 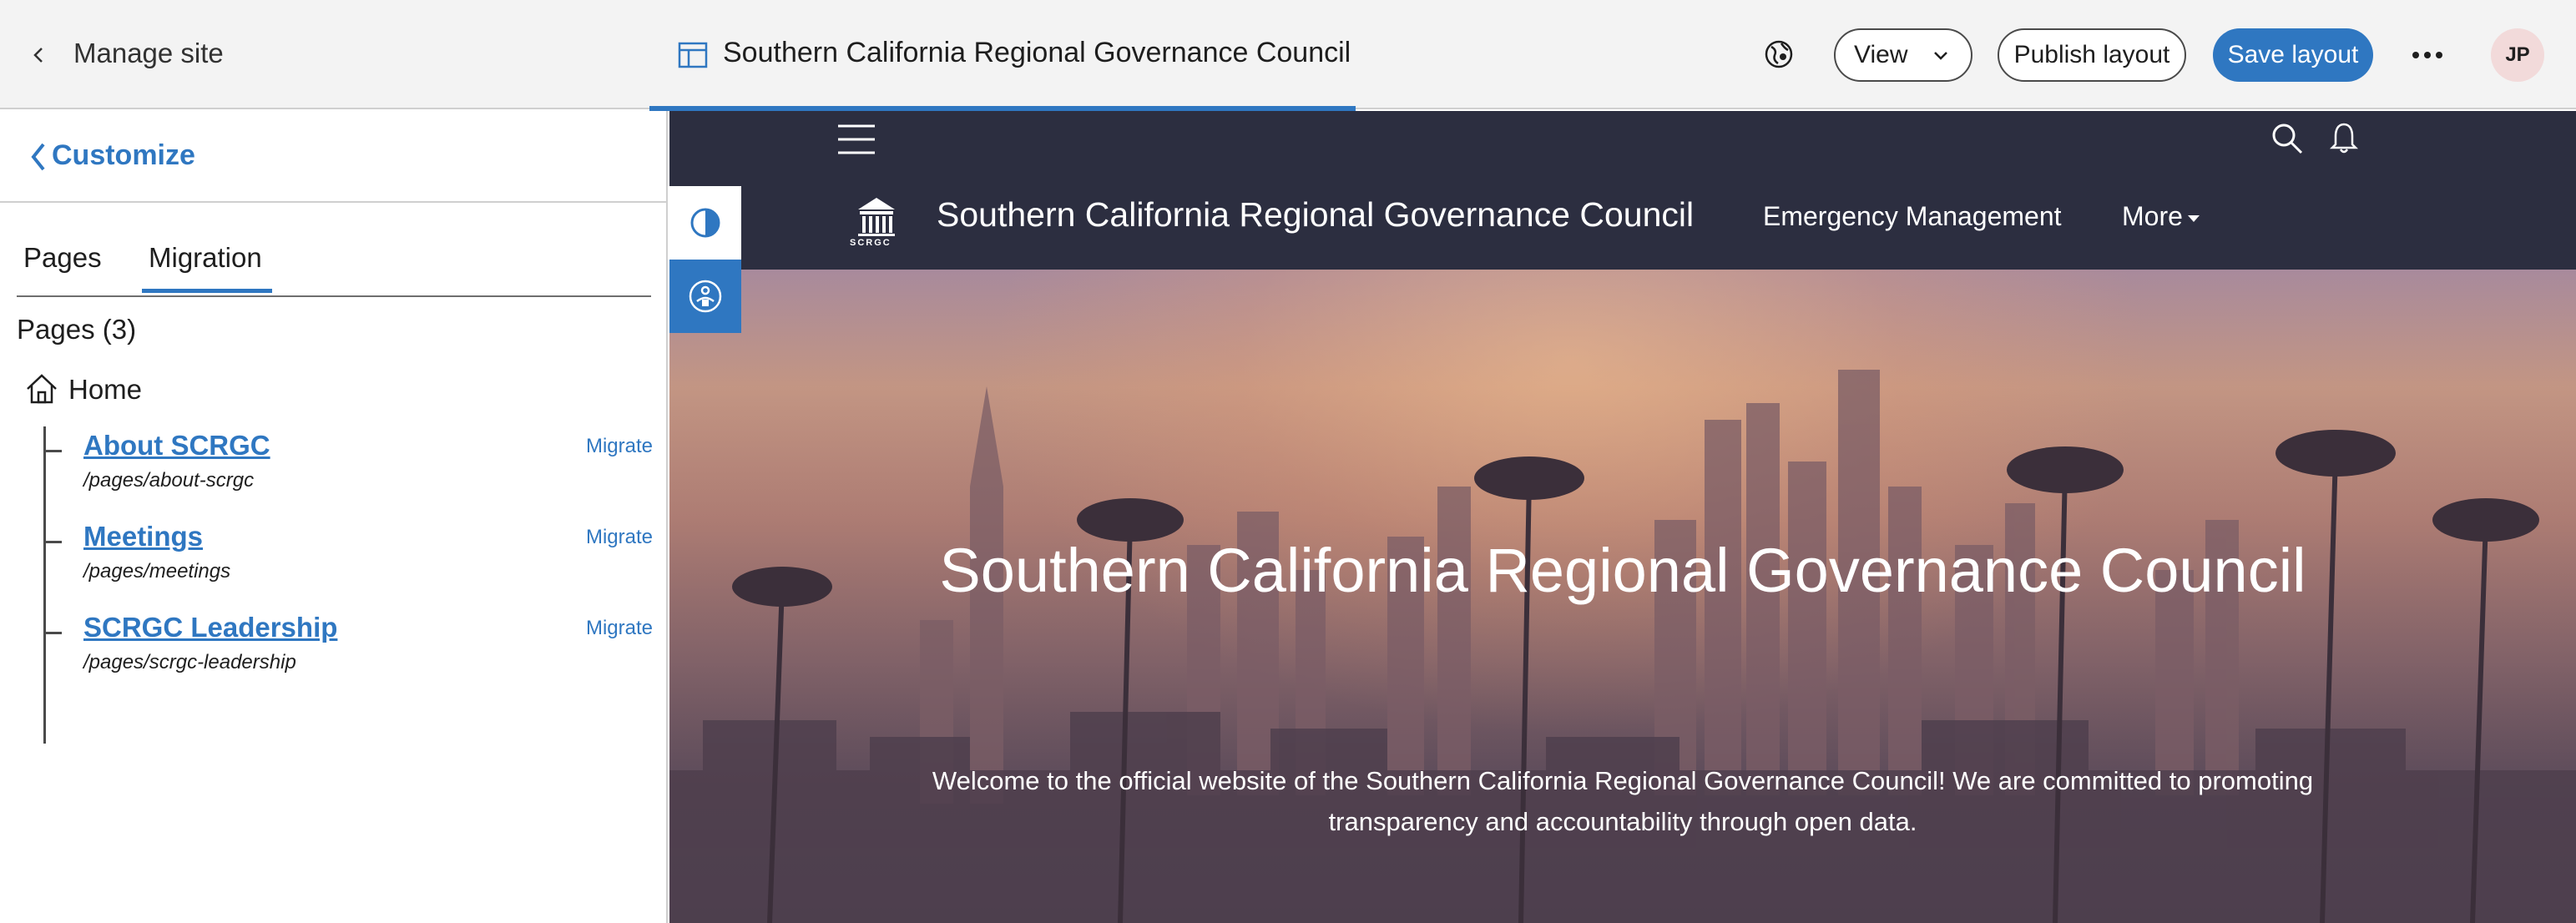 I want to click on nav-more-label: More, so click(x=2152, y=216).